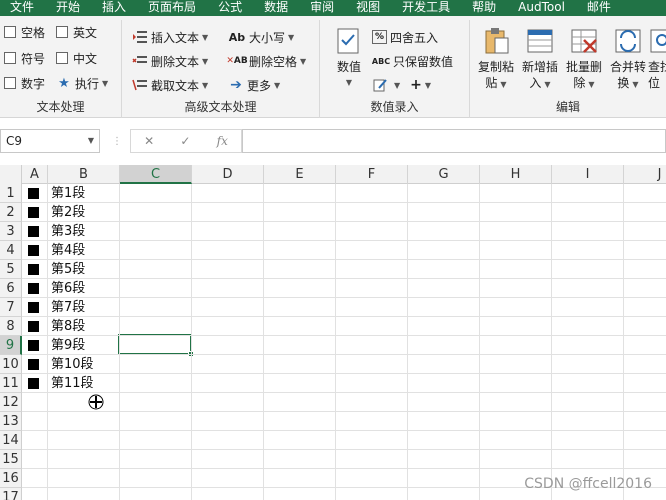  I want to click on checkbox-number: 数字, so click(24, 83).